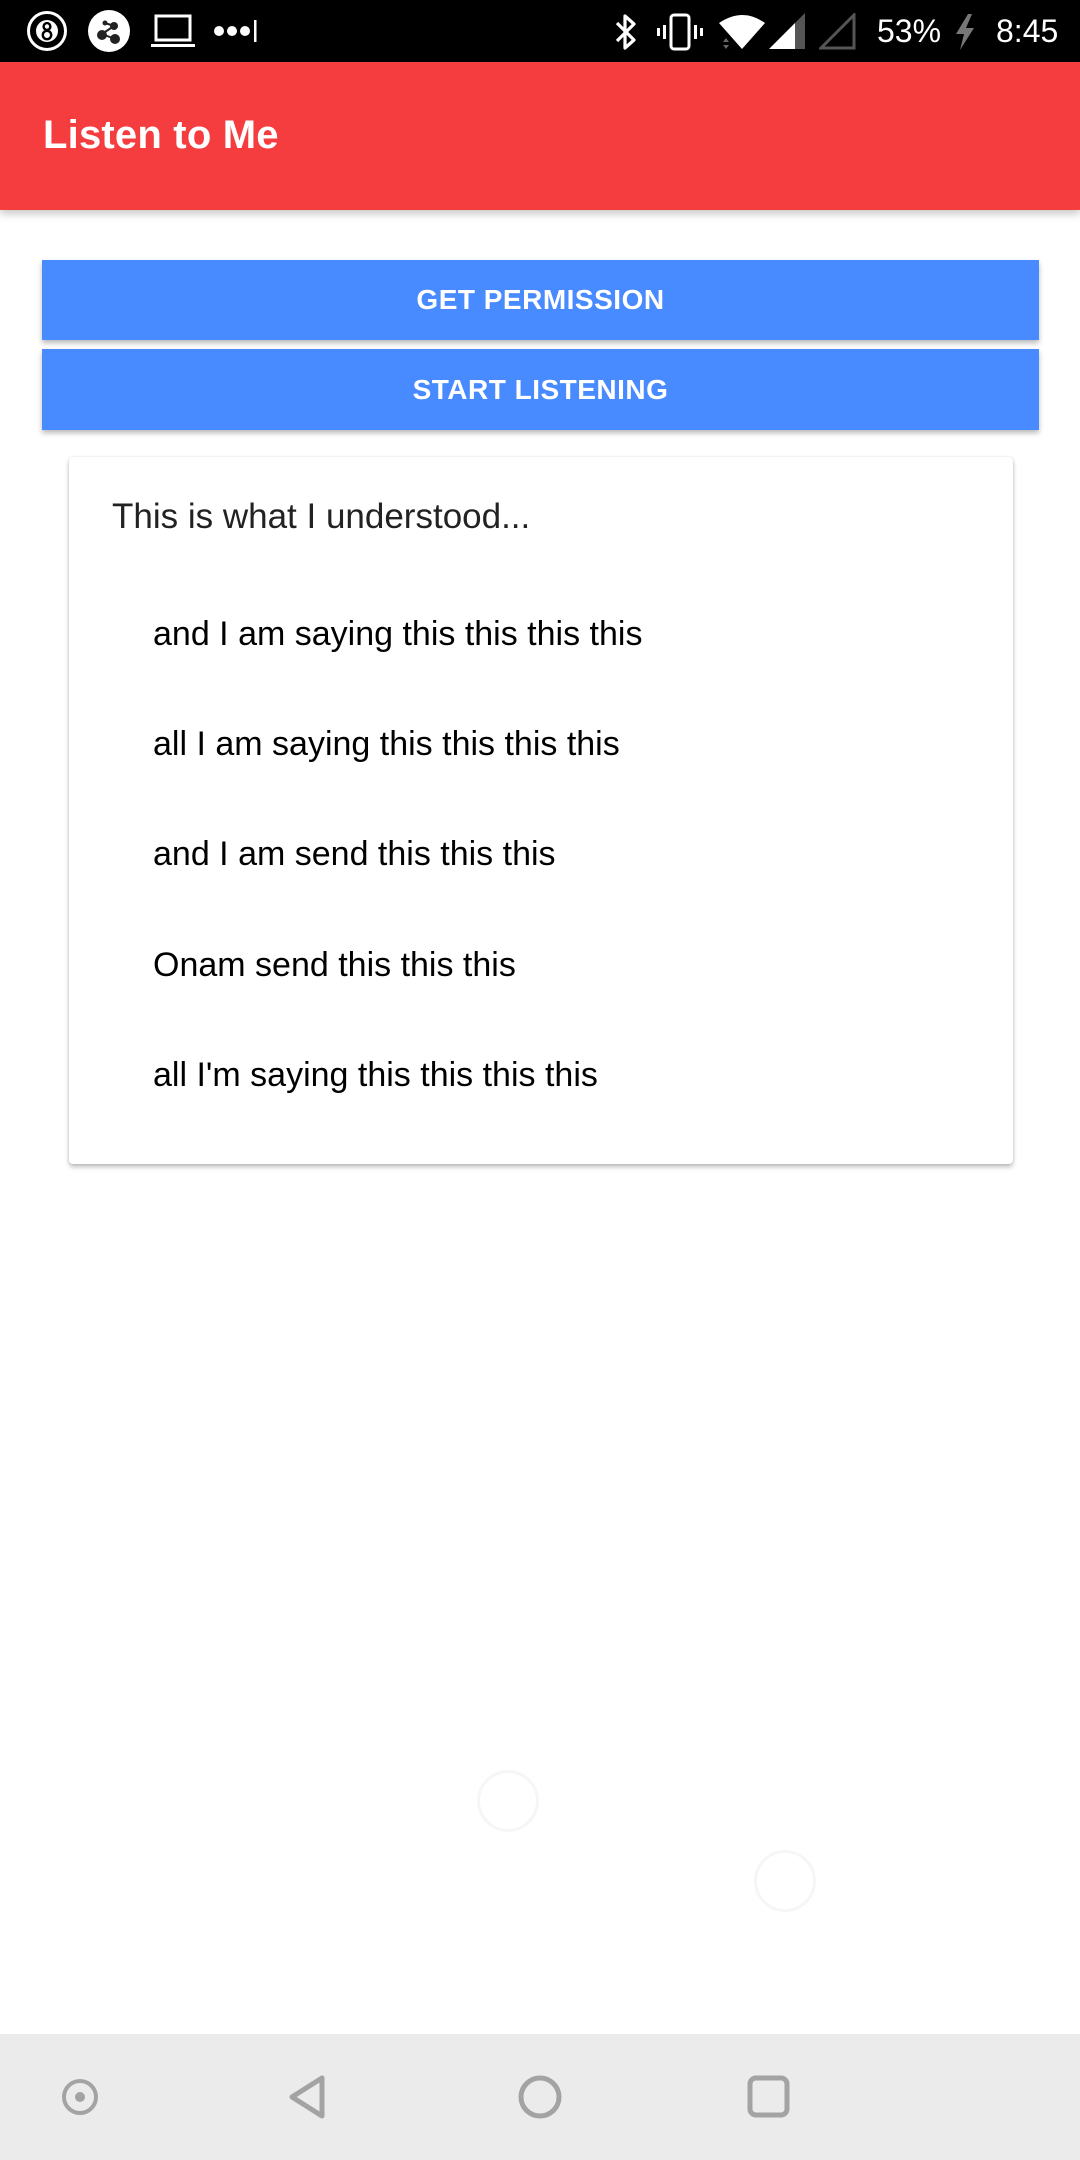  Describe the element at coordinates (398, 634) in the screenshot. I see `transcript-item: and I am saying this this this this` at that location.